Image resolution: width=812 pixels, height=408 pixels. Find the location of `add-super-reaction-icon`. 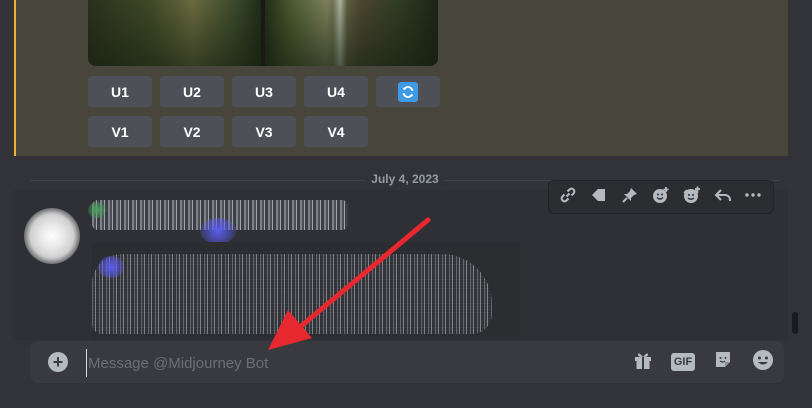

add-super-reaction-icon is located at coordinates (692, 197).